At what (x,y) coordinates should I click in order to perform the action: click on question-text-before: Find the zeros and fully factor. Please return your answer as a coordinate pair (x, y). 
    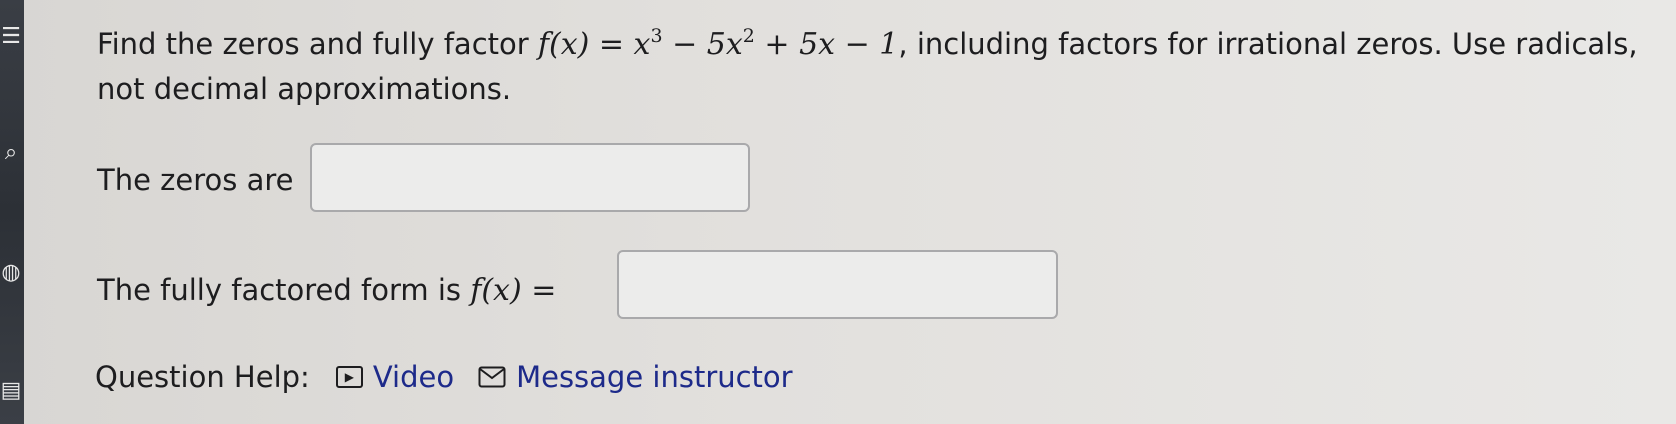
    Looking at the image, I should click on (317, 44).